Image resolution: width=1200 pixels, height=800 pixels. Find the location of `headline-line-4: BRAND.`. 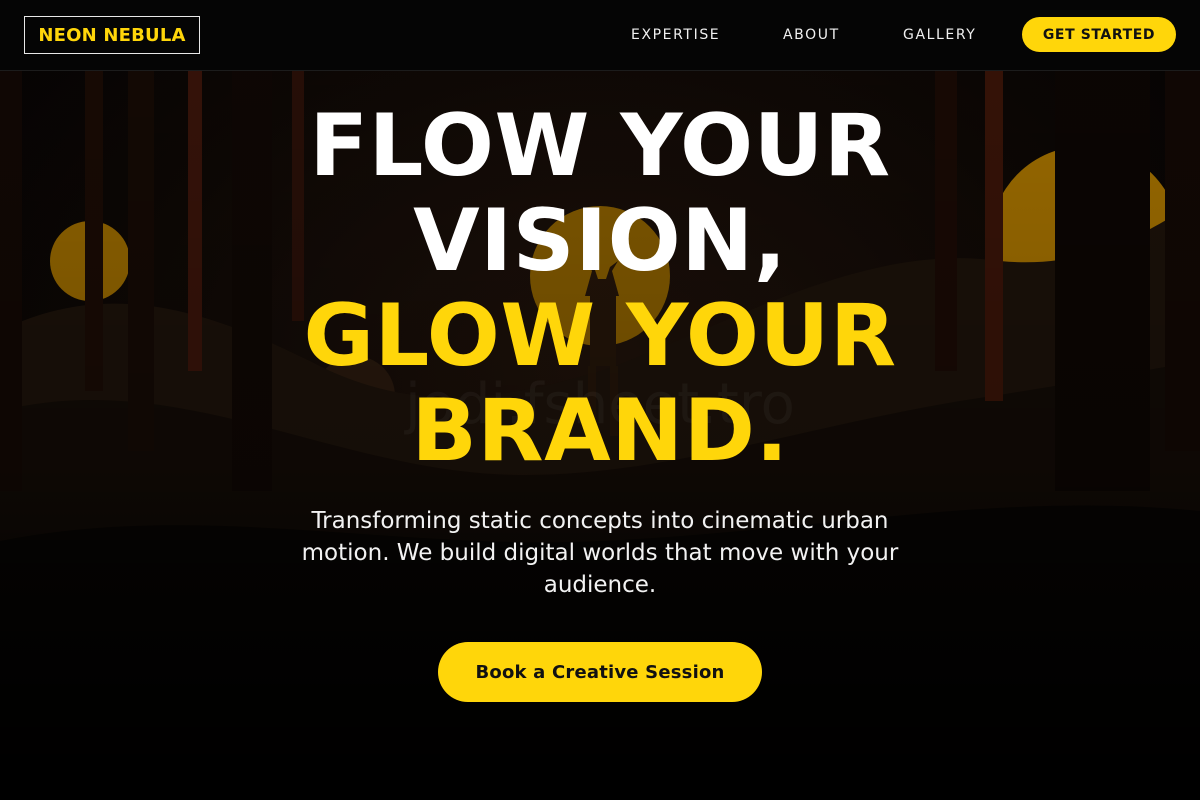

headline-line-4: BRAND. is located at coordinates (600, 431).